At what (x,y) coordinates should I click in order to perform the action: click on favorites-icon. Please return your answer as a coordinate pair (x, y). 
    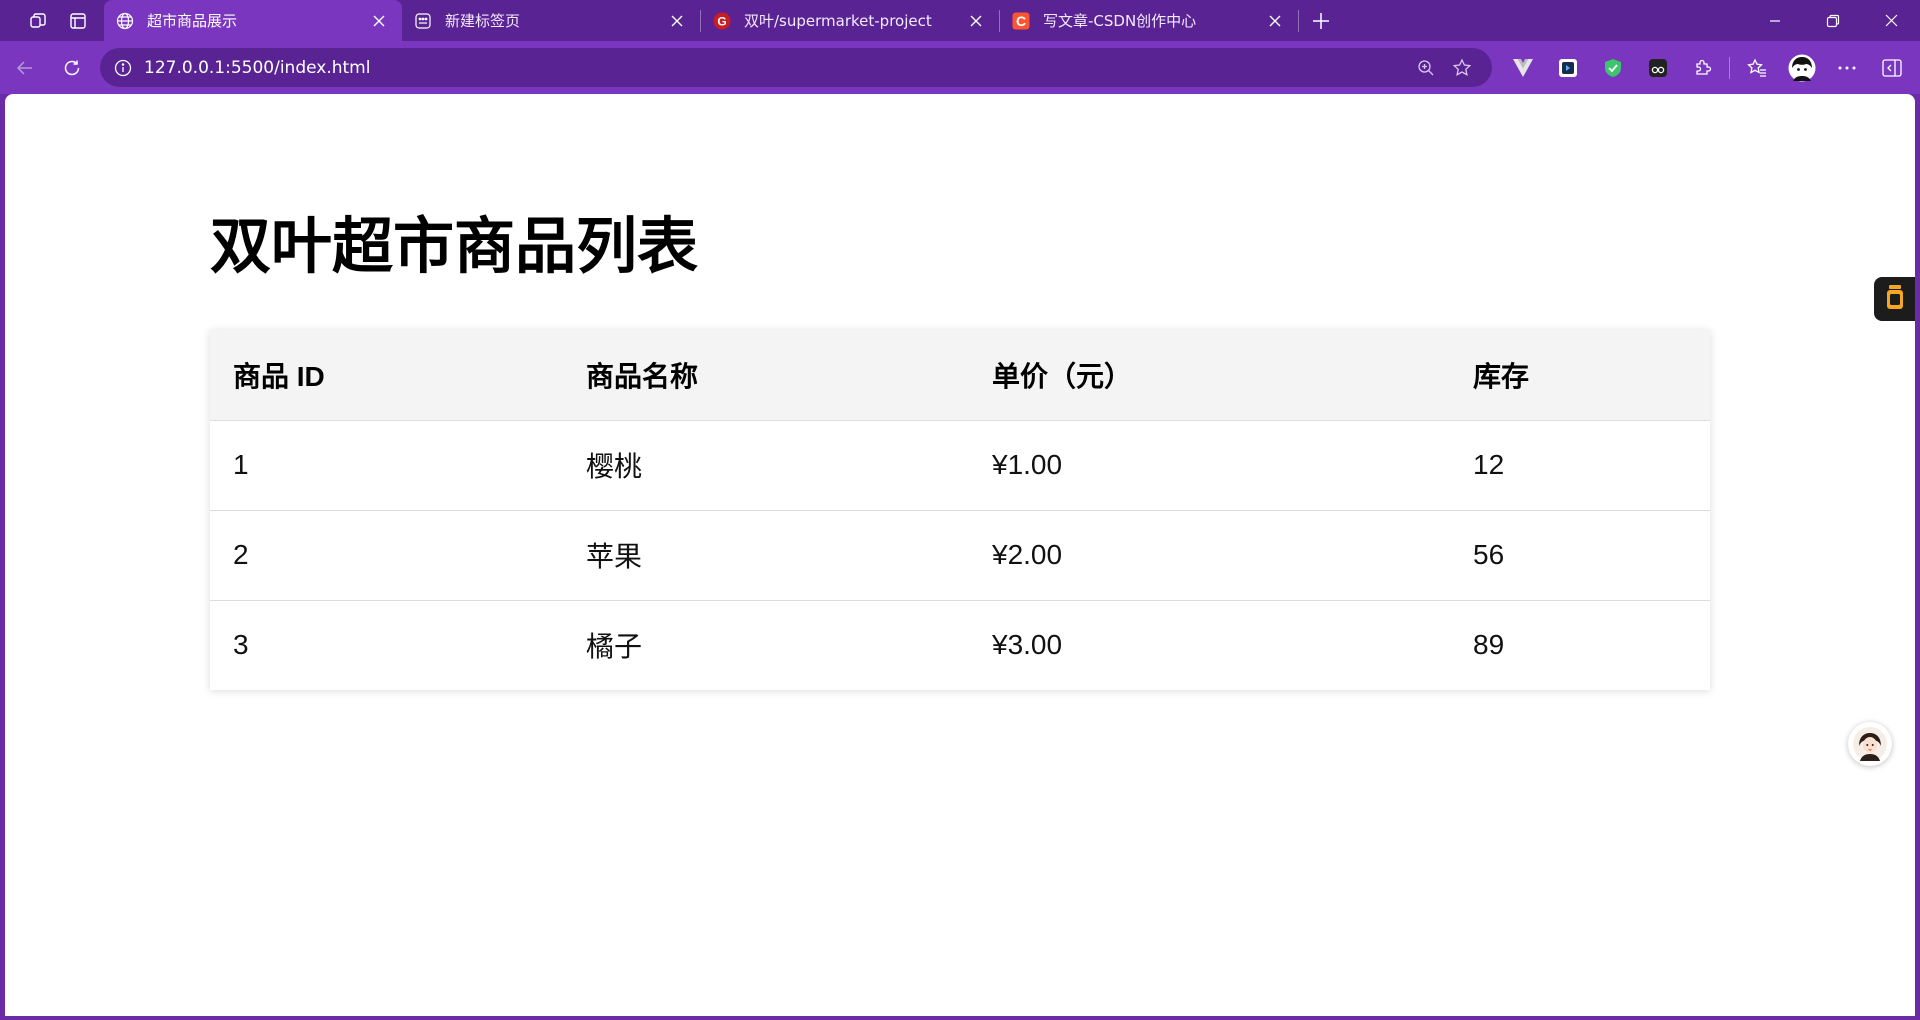
    Looking at the image, I should click on (1756, 67).